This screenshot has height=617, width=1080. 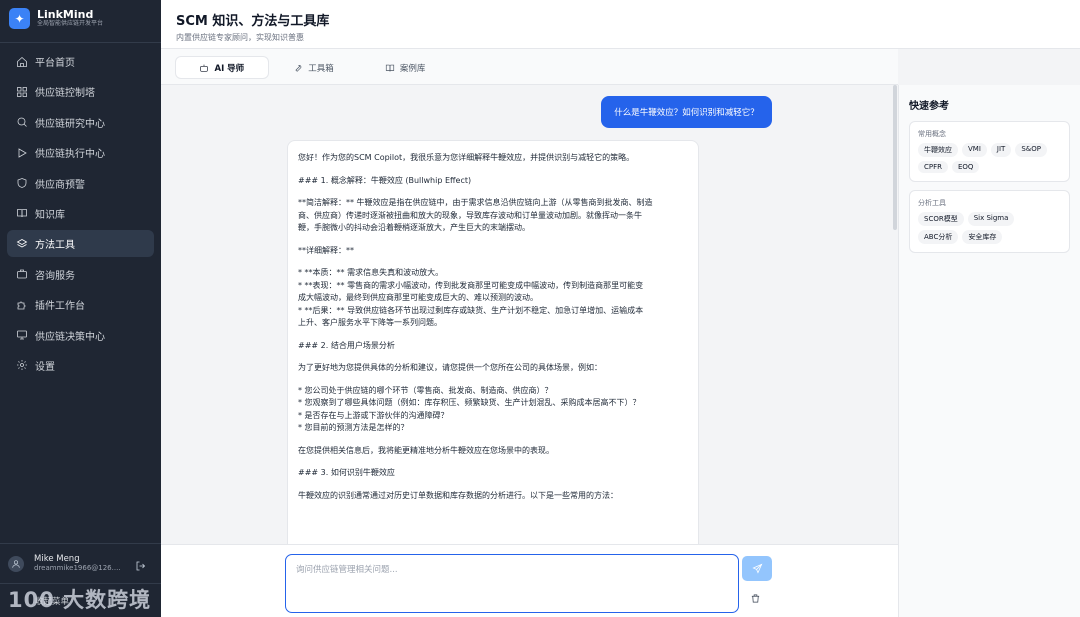 I want to click on avatar, so click(x=16, y=563).